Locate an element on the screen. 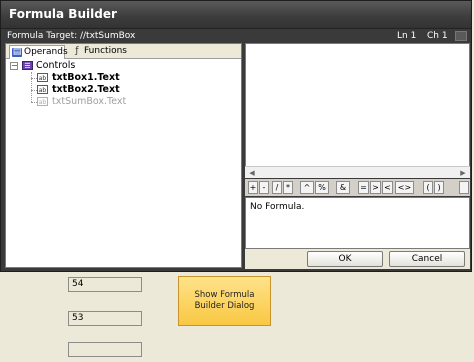 The width and height of the screenshot is (474, 362). operator-toolbar: + - / * ^ % & = > < <> ( ) is located at coordinates (357, 187).